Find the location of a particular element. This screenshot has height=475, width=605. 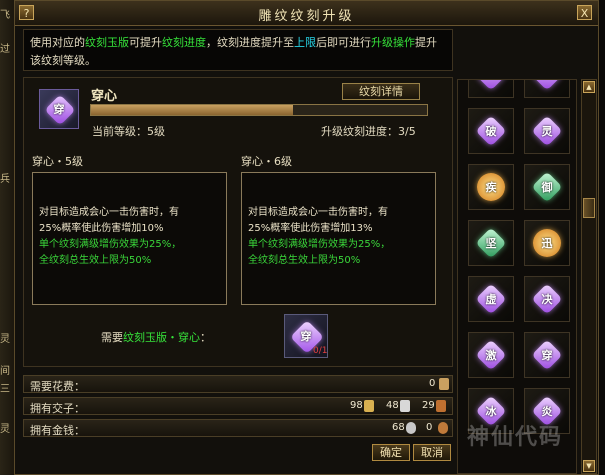

inventory-rune-char: 破 is located at coordinates (491, 131).